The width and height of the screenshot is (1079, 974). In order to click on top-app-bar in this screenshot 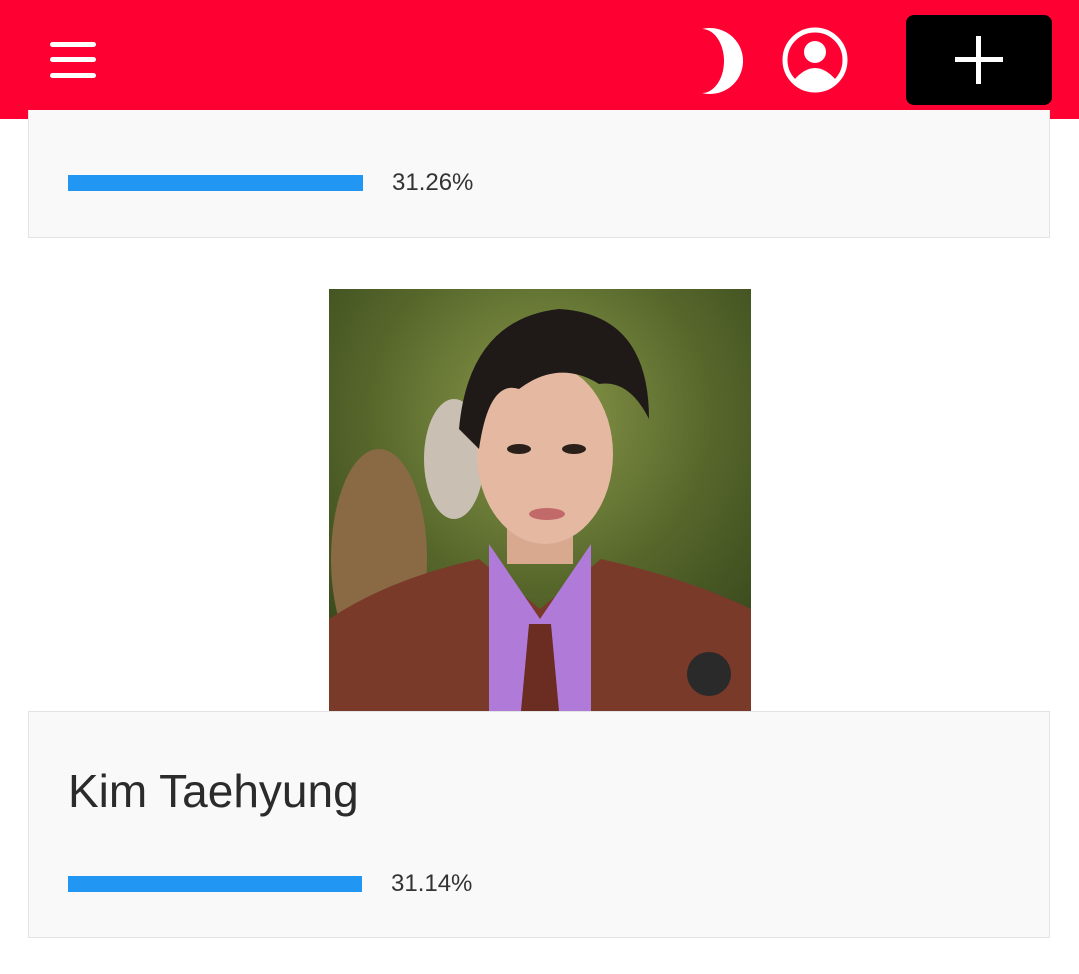, I will do `click(539, 59)`.